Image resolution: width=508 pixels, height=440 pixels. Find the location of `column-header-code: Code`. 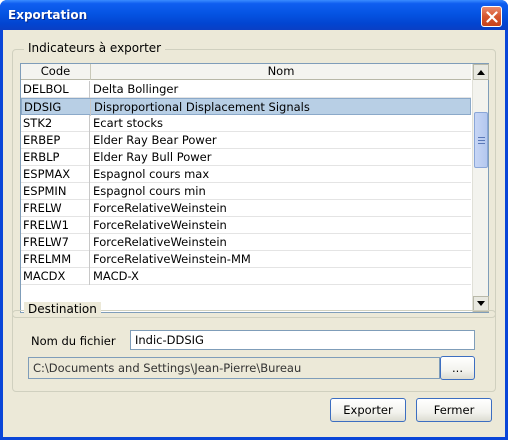

column-header-code: Code is located at coordinates (56, 72).